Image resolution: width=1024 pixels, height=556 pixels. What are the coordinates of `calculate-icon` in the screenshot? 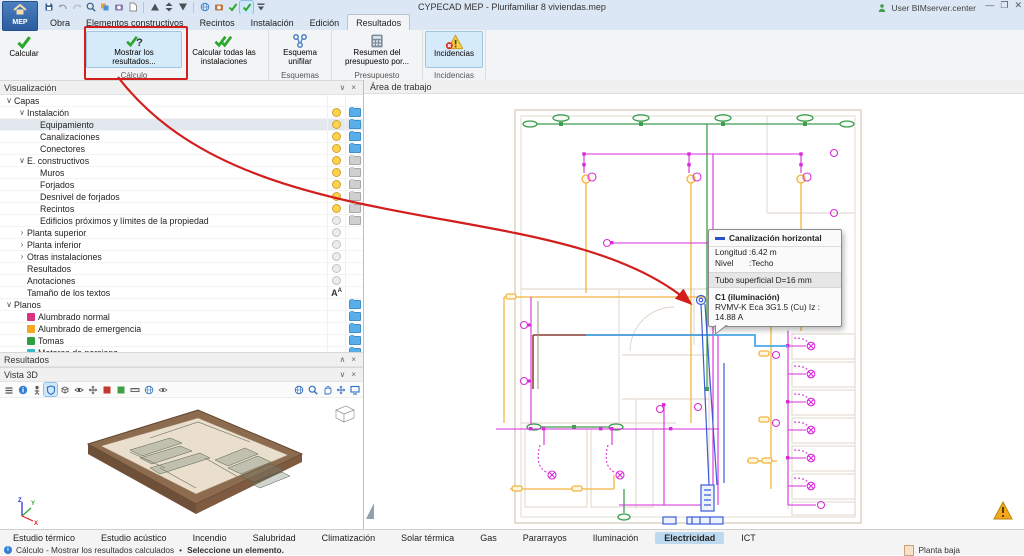 It's located at (232, 7).